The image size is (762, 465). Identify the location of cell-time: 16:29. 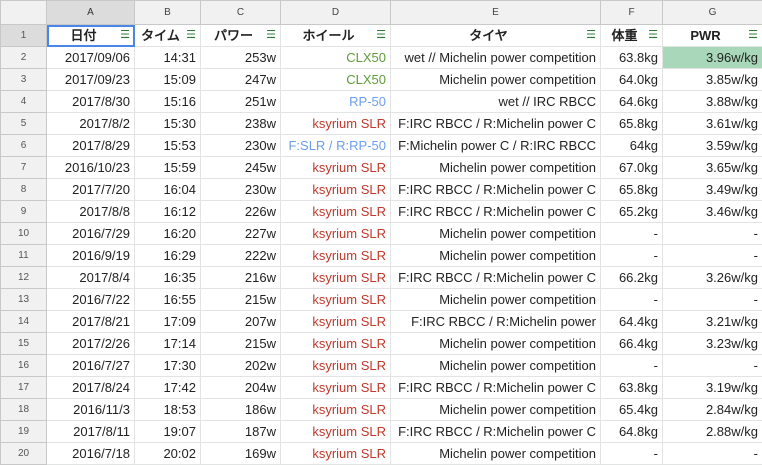
(168, 256).